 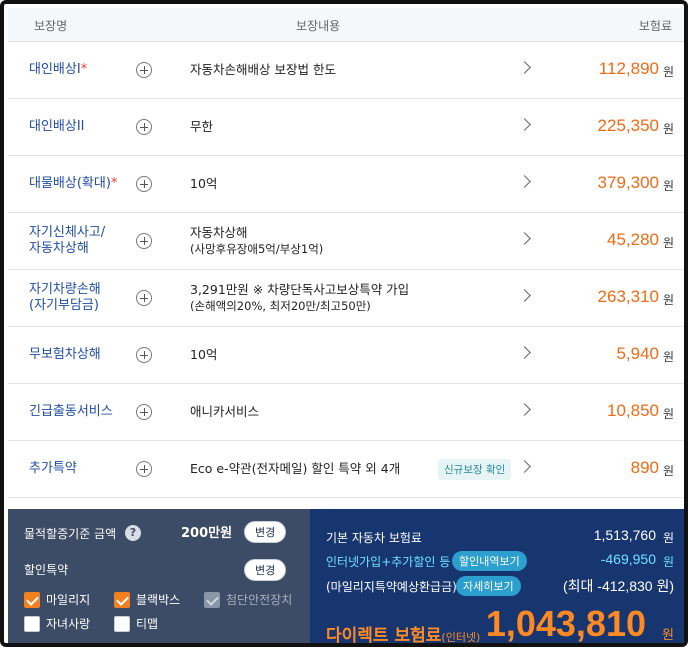 What do you see at coordinates (265, 532) in the screenshot?
I see `change-threshold-button: 변경` at bounding box center [265, 532].